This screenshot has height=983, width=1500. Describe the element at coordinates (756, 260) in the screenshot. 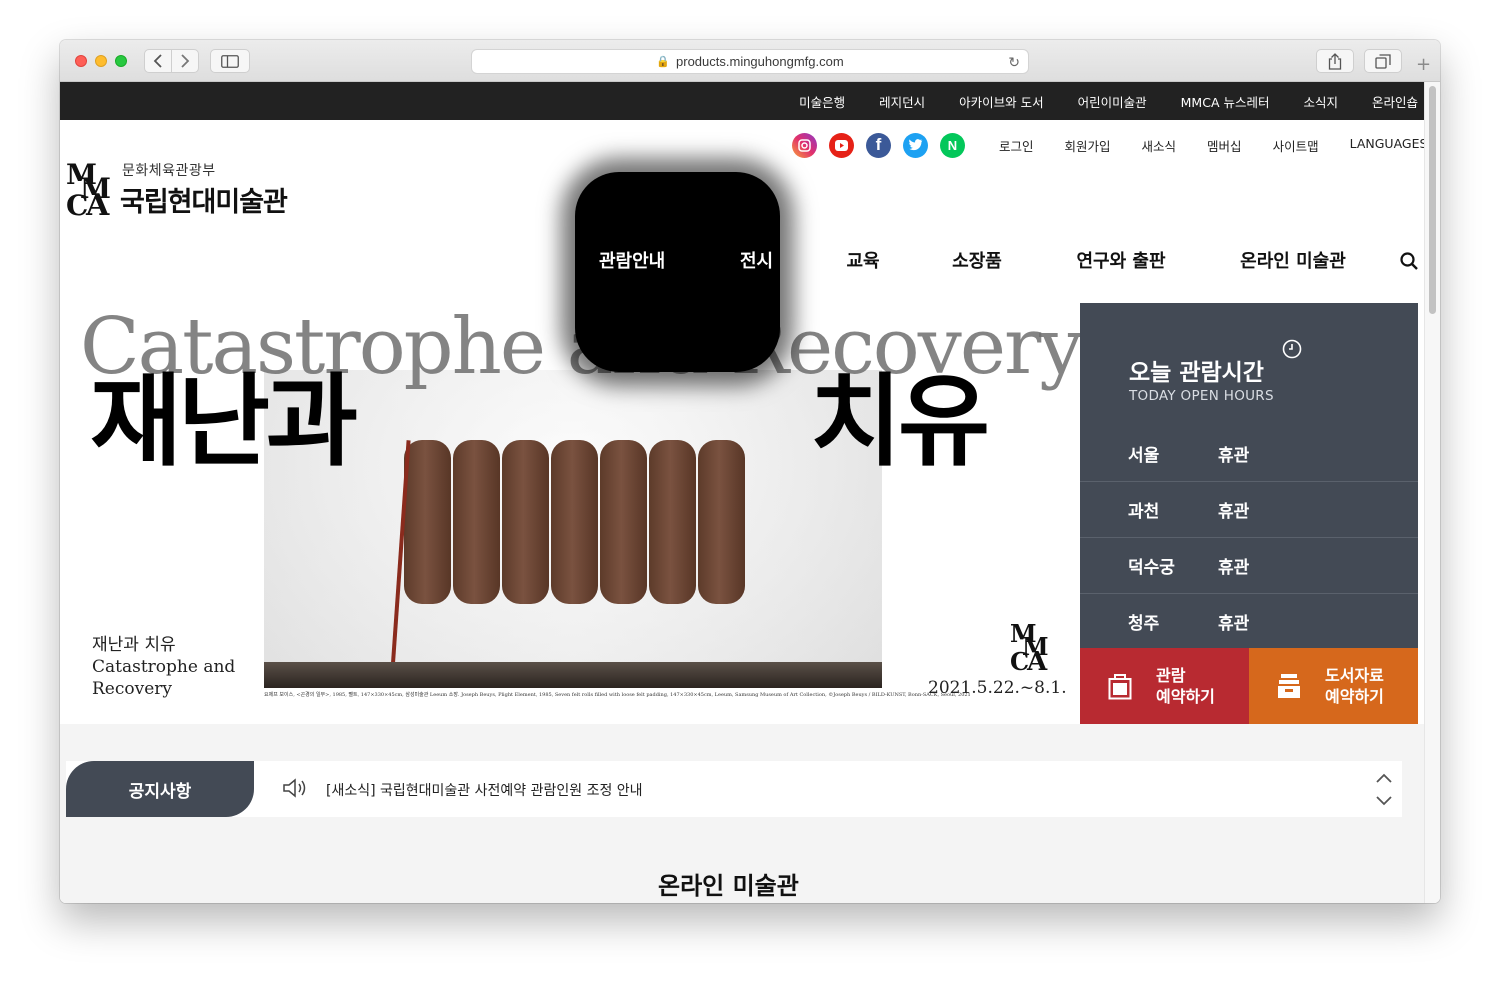

I see `nav-exhibitions-overlay: 전시` at that location.